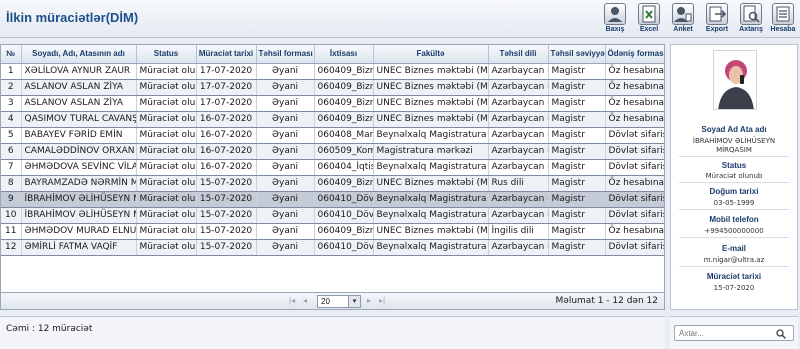 This screenshot has height=349, width=800. Describe the element at coordinates (733, 248) in the screenshot. I see `email-label: E-mail` at that location.